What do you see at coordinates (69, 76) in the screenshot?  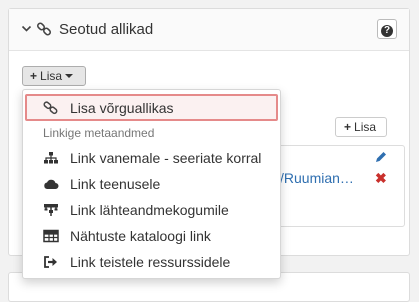 I see `caret-down-icon` at bounding box center [69, 76].